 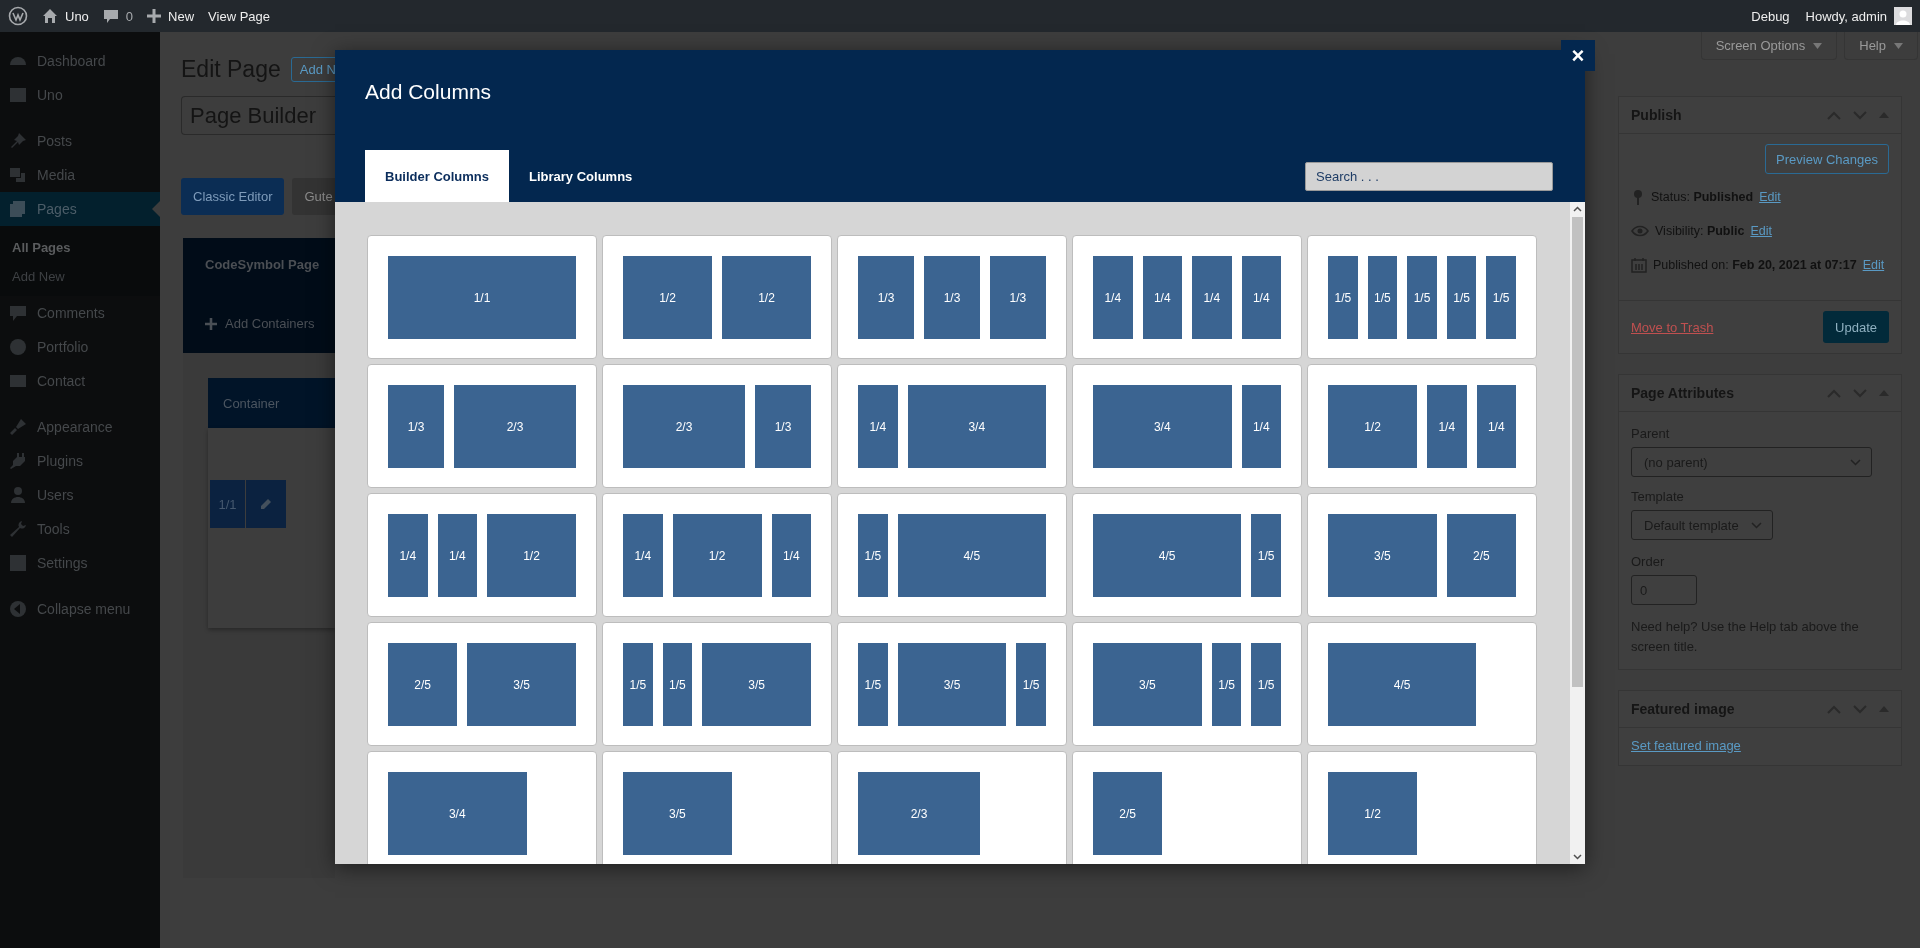 I want to click on column-layout-card: 1/2, so click(x=1422, y=807).